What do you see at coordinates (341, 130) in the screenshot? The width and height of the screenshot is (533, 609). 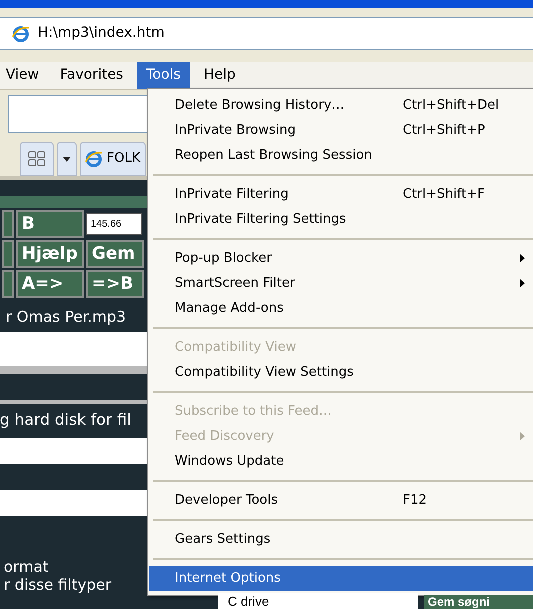 I see `menu-item: InPrivate Browsing Ctrl+Shift+P` at bounding box center [341, 130].